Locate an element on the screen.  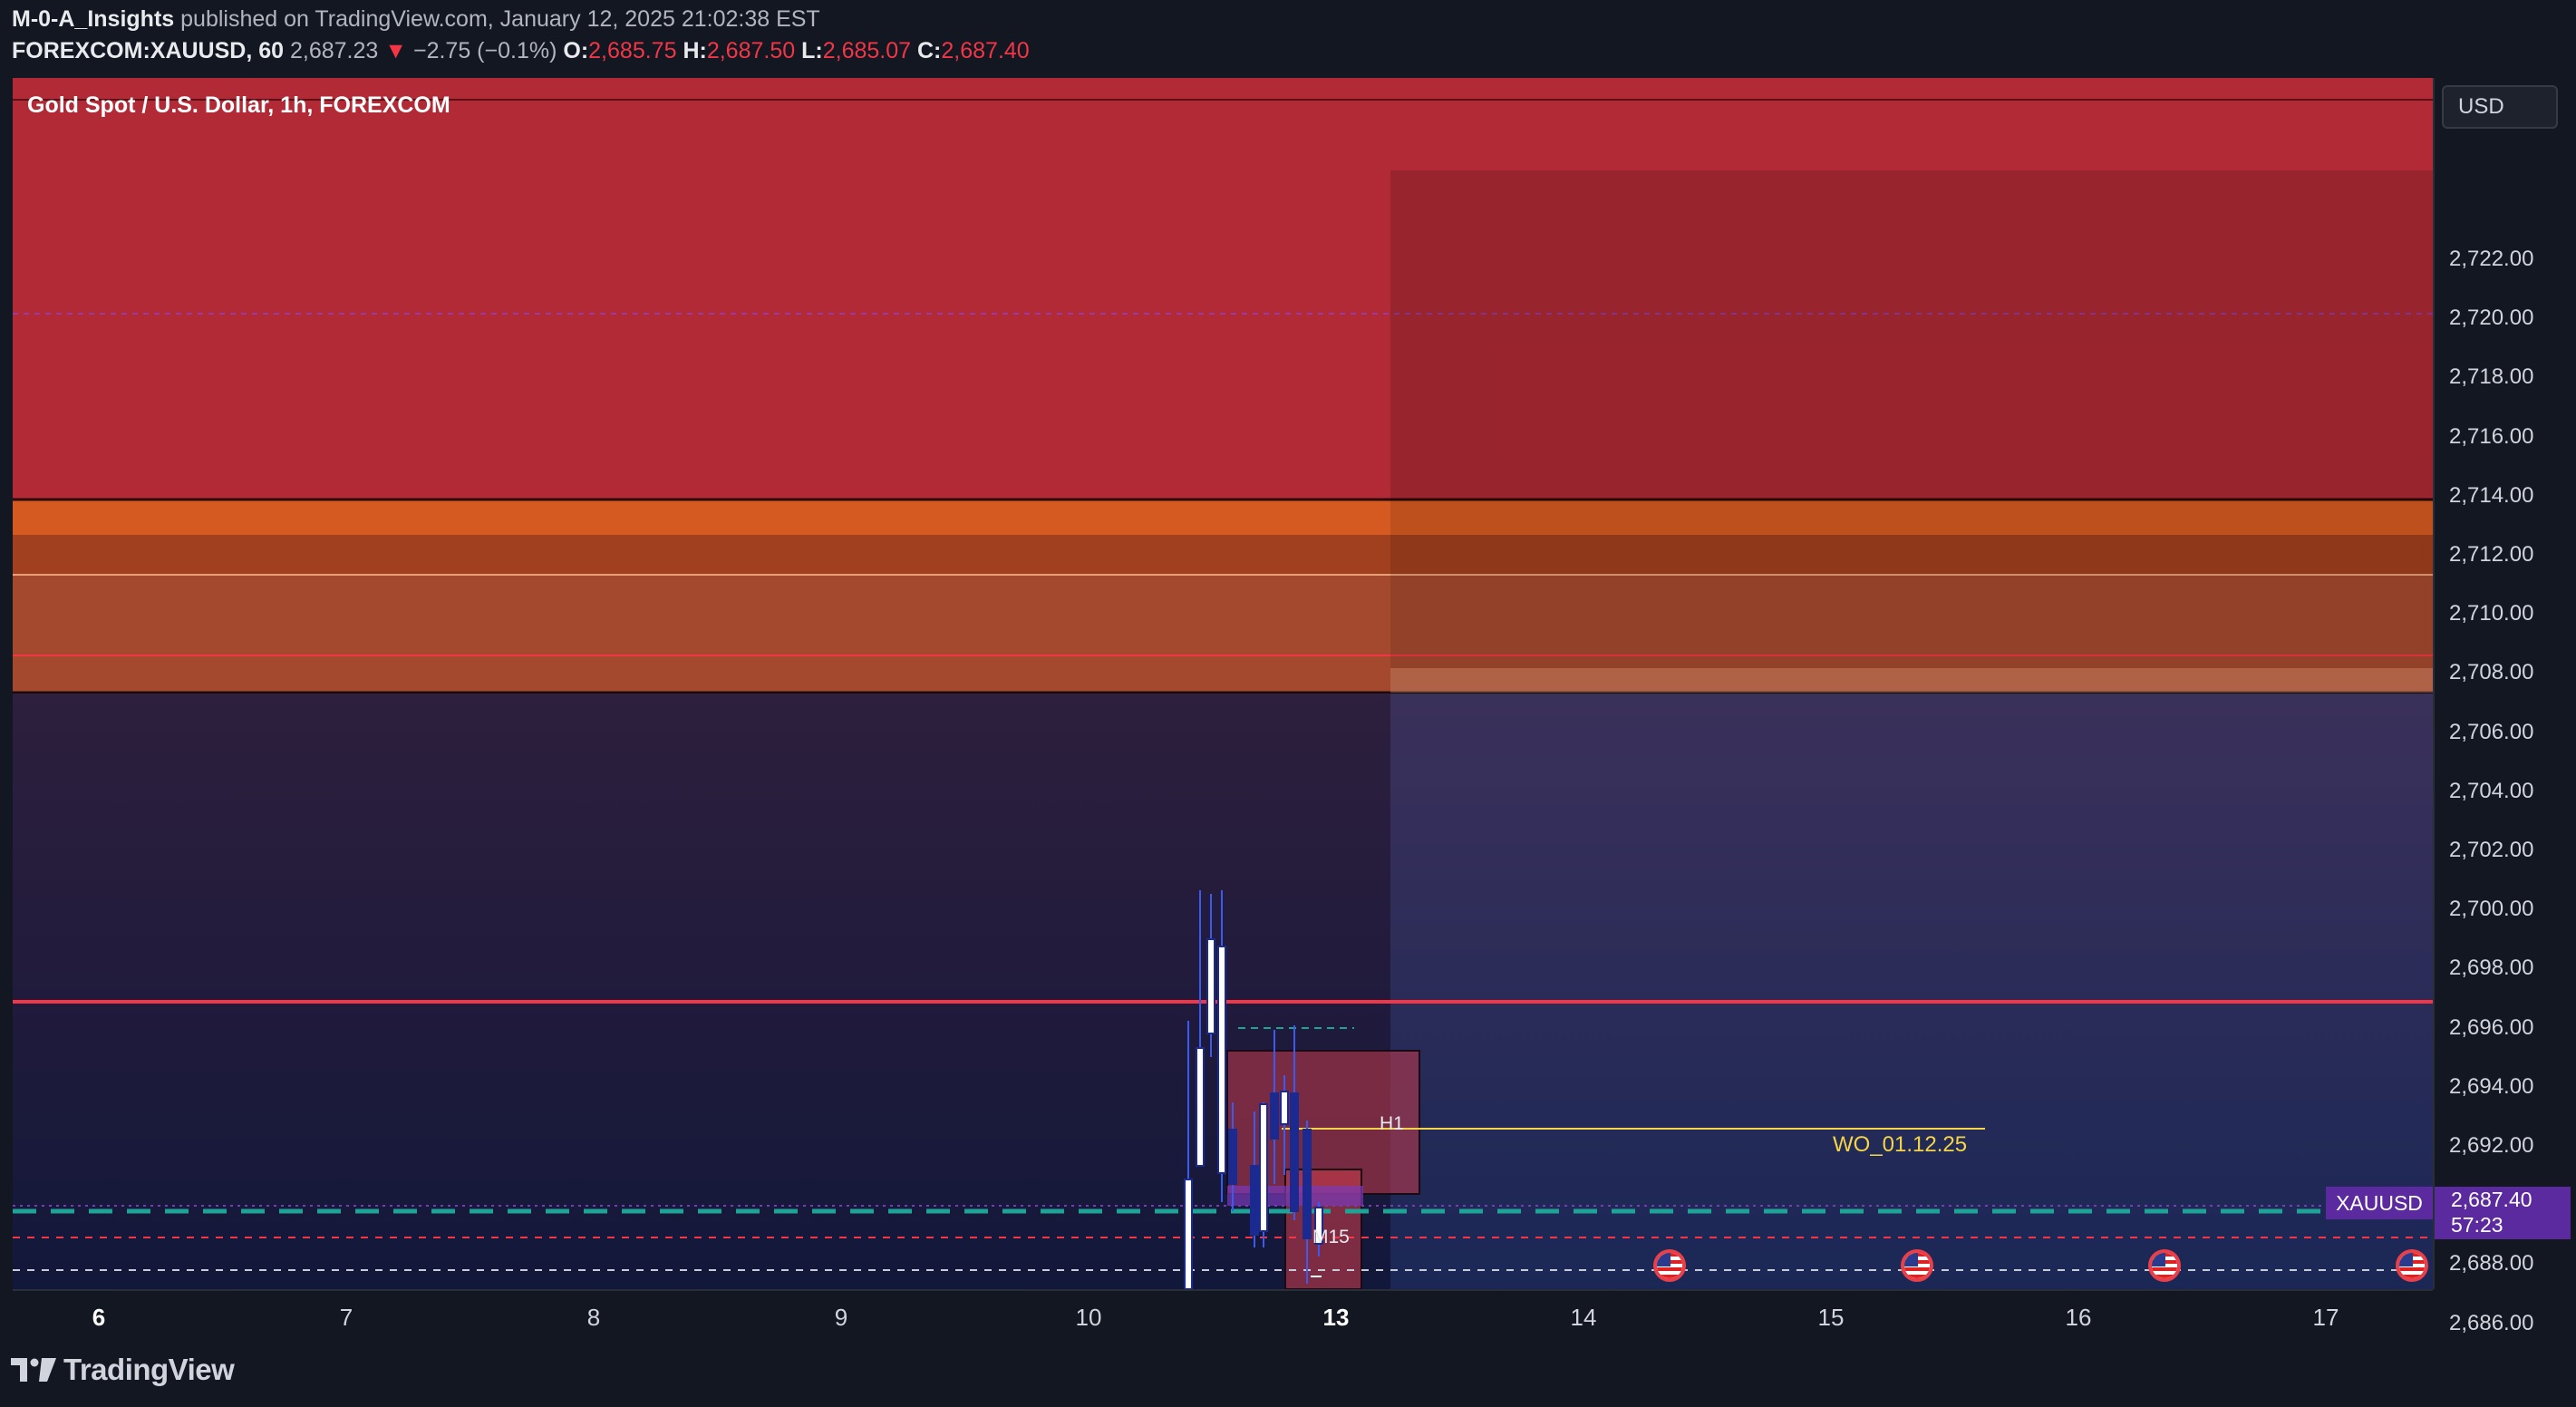
projection-box-mid is located at coordinates (1911, 596).